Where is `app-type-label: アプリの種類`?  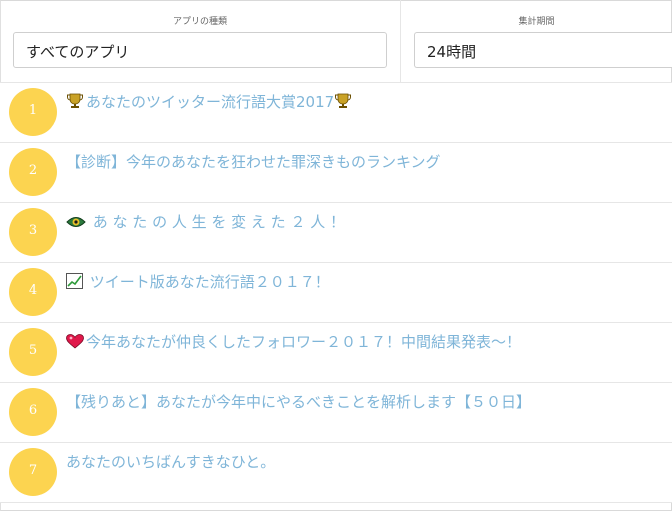 app-type-label: アプリの種類 is located at coordinates (199, 22).